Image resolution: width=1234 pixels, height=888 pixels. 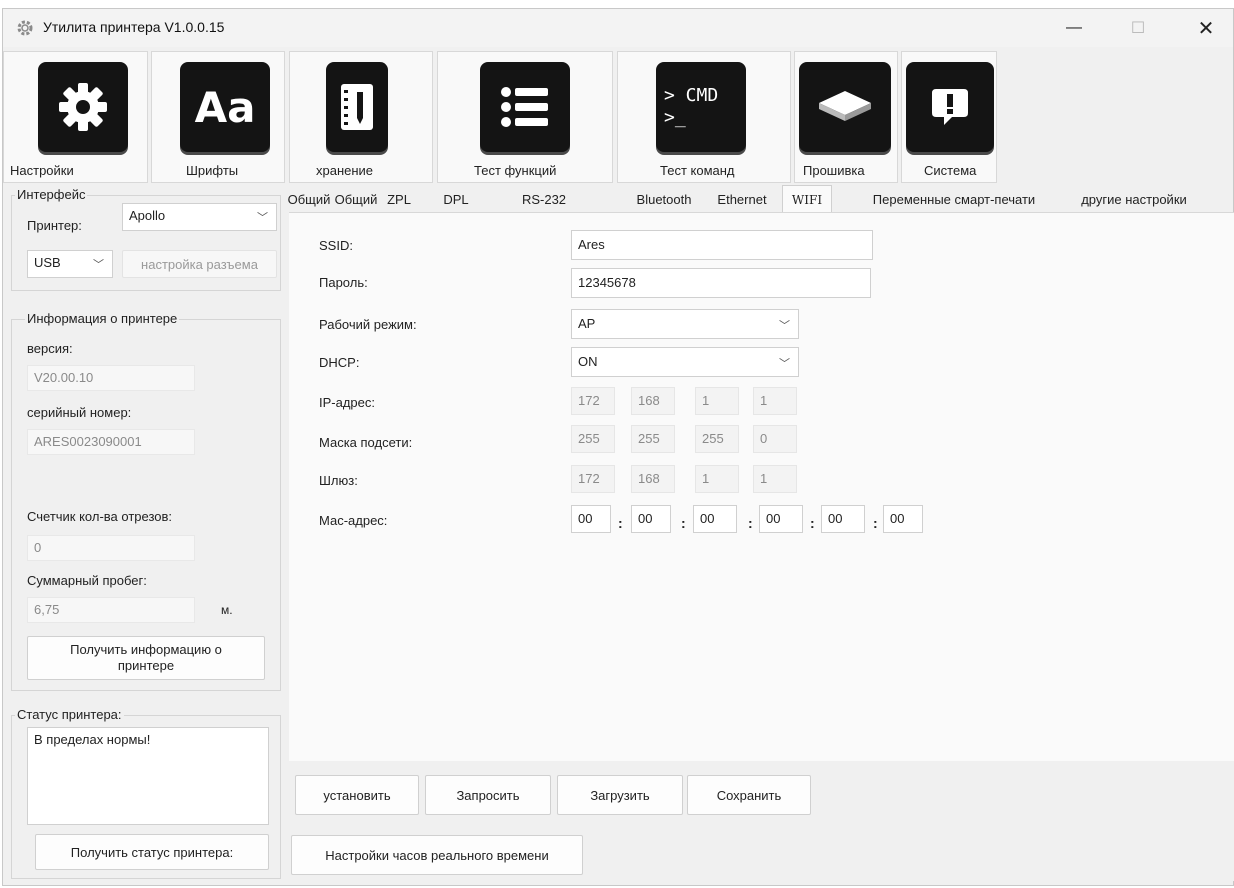 I want to click on toolbar-storage-label: хранение, so click(x=345, y=170).